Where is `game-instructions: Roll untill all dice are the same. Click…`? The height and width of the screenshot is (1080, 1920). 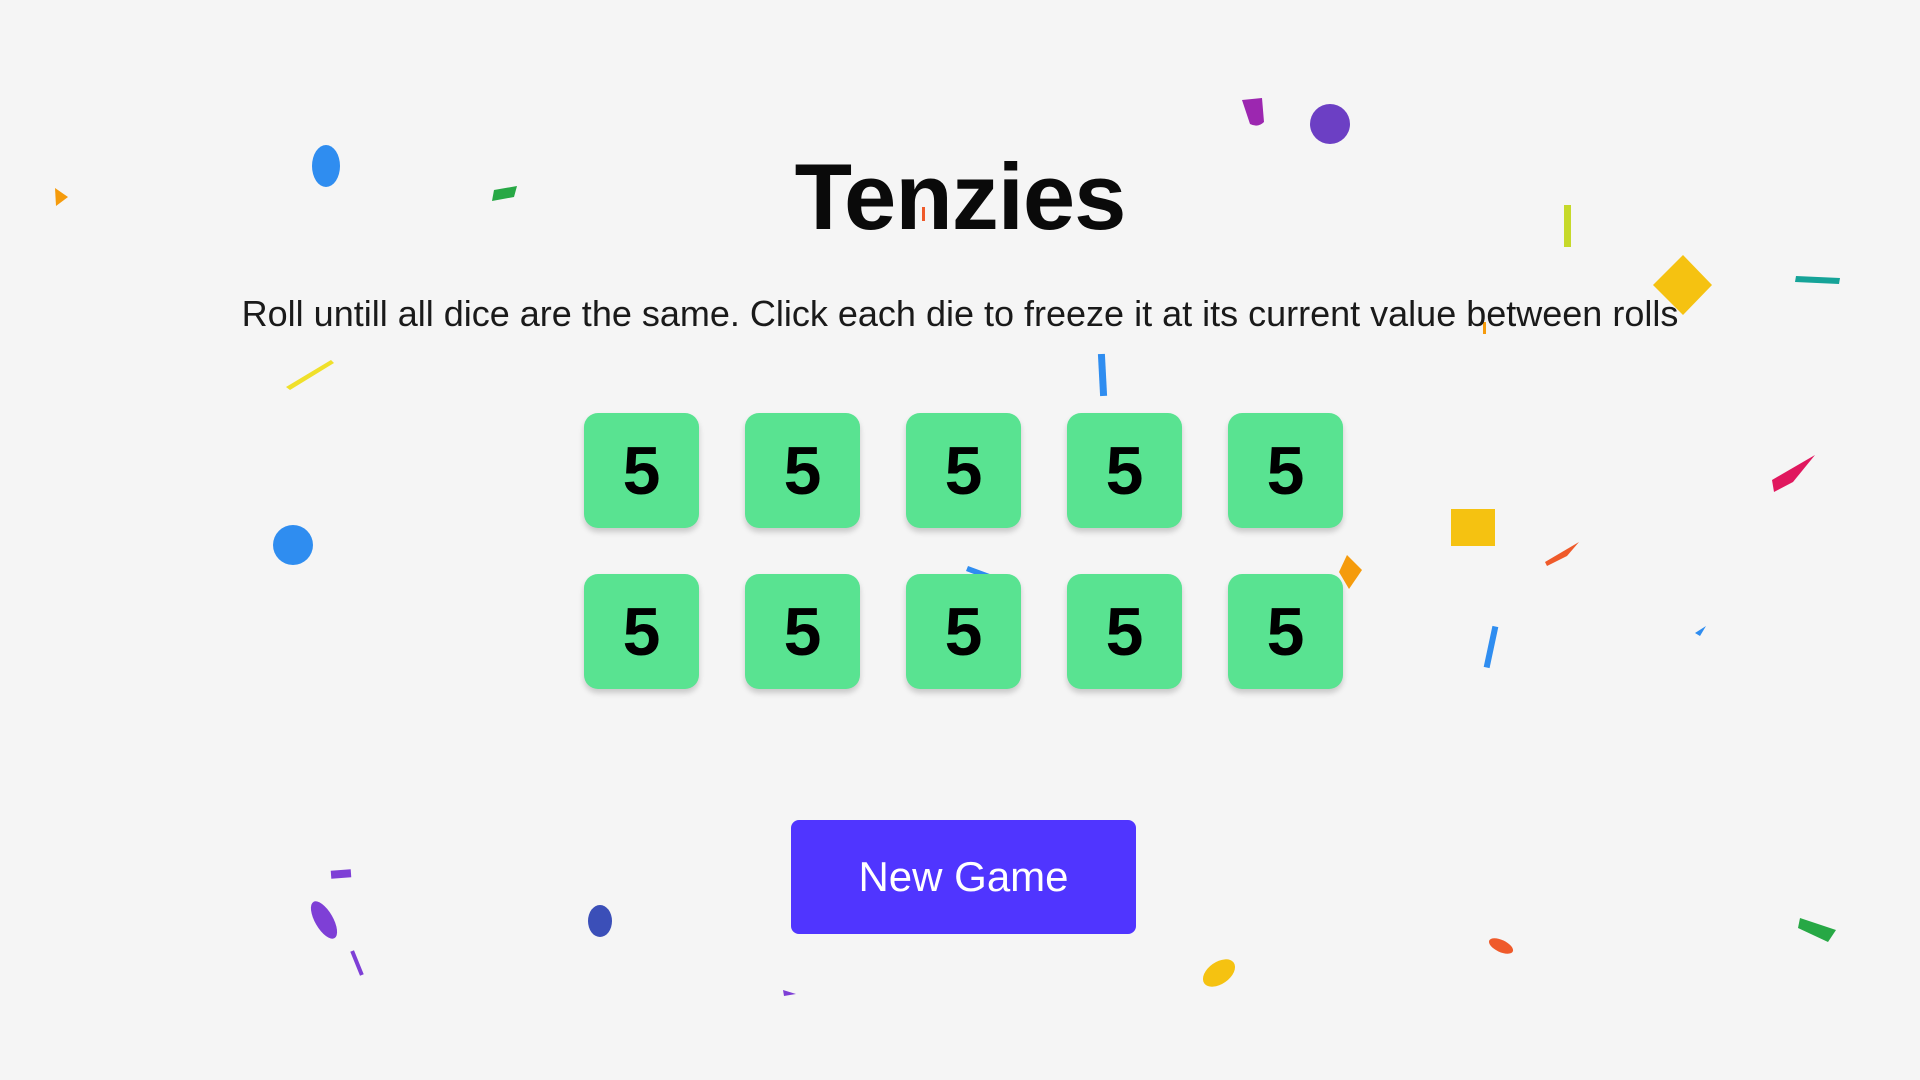
game-instructions: Roll untill all dice are the same. Click… is located at coordinates (960, 313).